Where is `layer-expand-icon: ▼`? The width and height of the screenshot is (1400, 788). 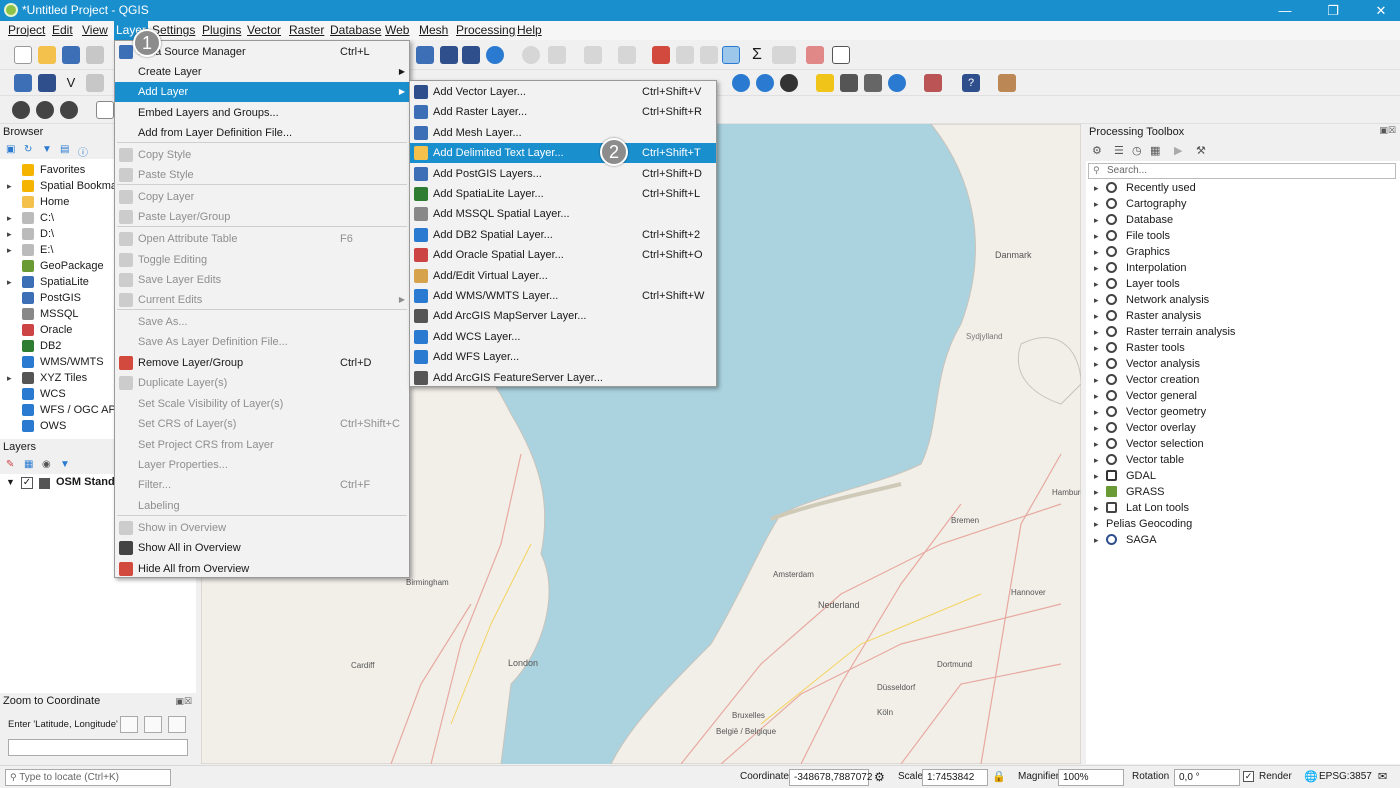 layer-expand-icon: ▼ is located at coordinates (10, 482).